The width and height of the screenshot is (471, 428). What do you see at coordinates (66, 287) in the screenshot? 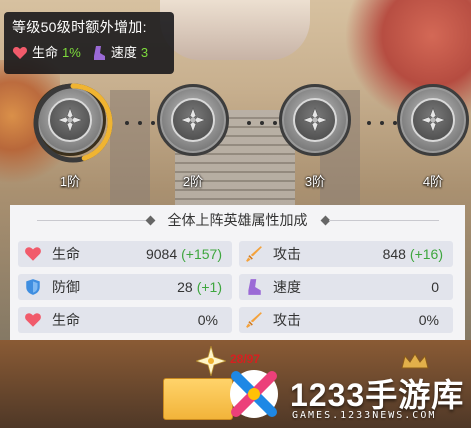
I see `stat-name: 防御` at bounding box center [66, 287].